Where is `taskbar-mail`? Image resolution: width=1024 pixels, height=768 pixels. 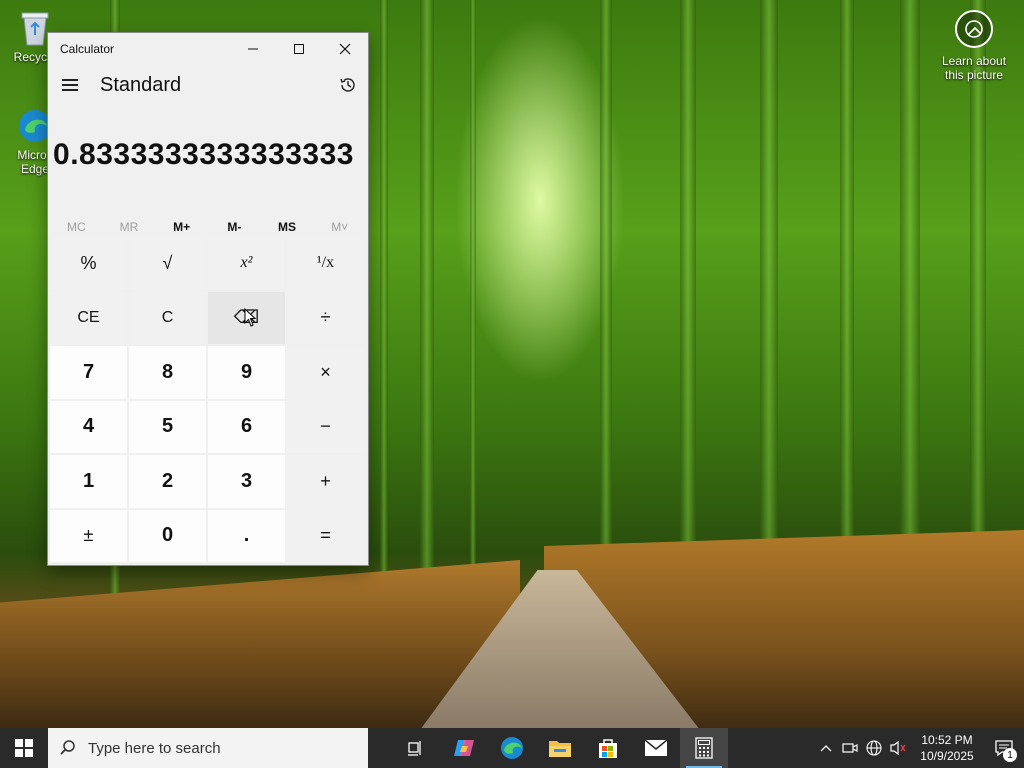
taskbar-mail is located at coordinates (656, 748).